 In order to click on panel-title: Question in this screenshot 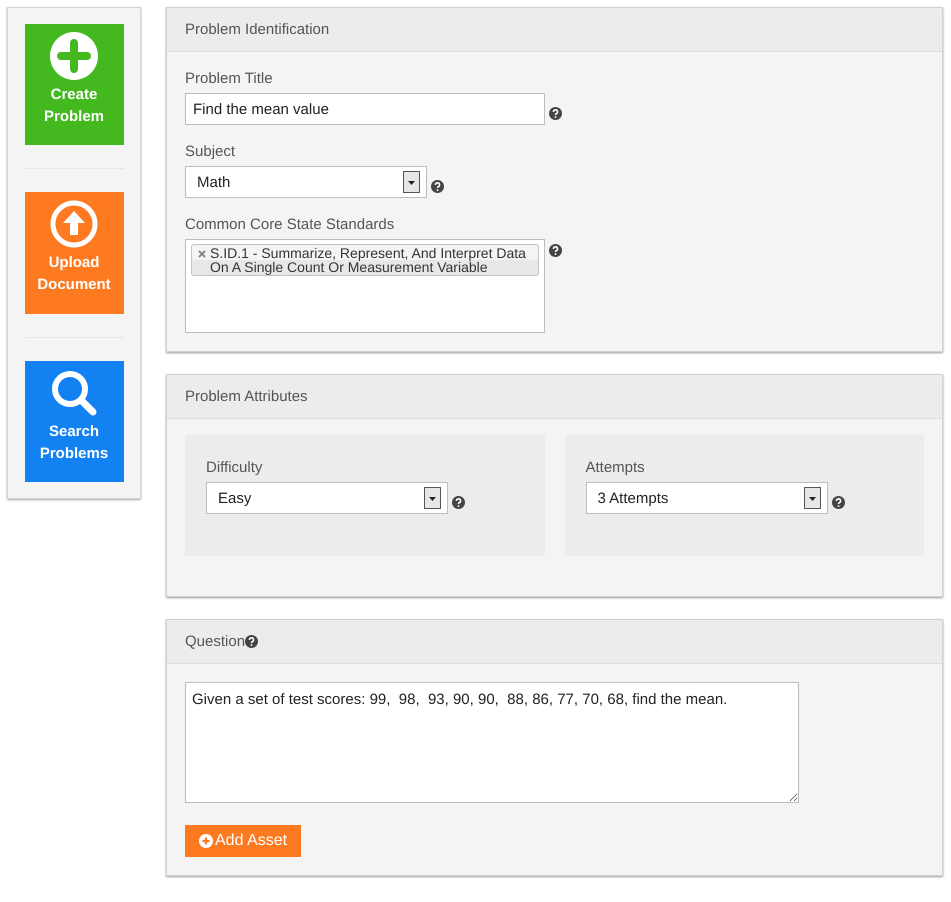, I will do `click(215, 641)`.